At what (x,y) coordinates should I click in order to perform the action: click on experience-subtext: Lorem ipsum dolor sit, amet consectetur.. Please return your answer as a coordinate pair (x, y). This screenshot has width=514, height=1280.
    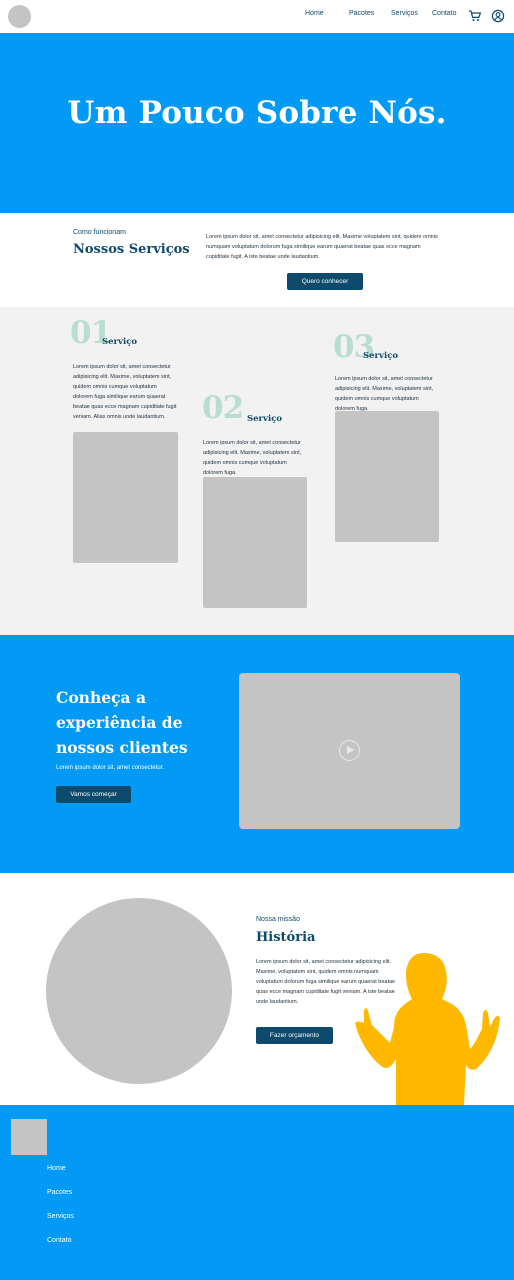
    Looking at the image, I should click on (110, 768).